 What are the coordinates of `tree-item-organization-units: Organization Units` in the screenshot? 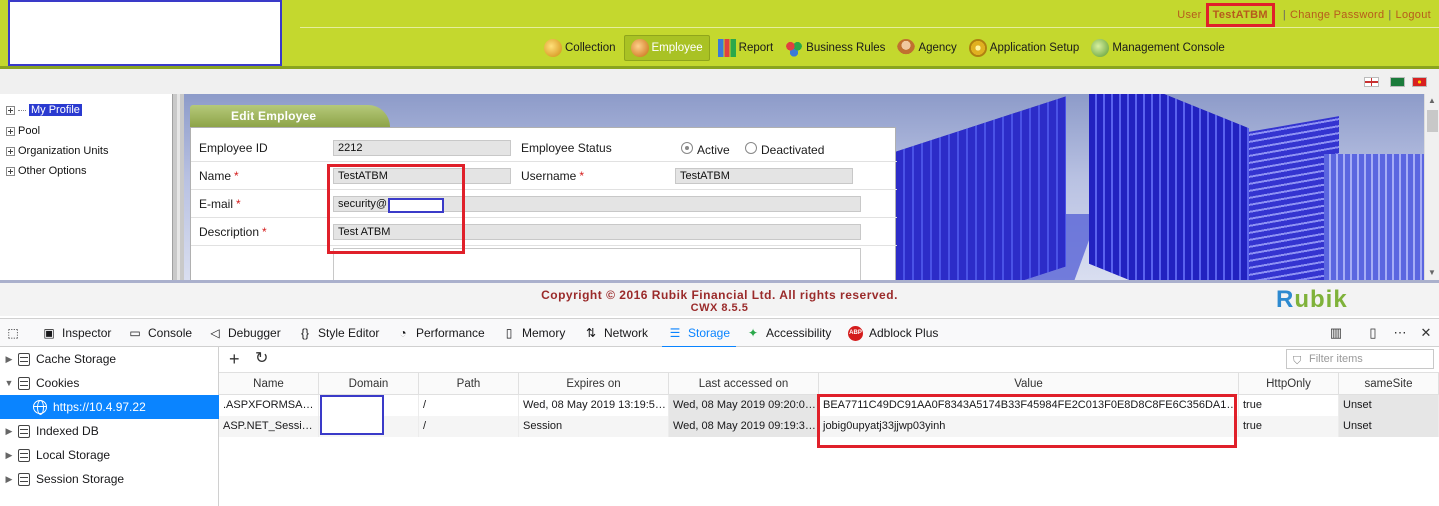 It's located at (57, 151).